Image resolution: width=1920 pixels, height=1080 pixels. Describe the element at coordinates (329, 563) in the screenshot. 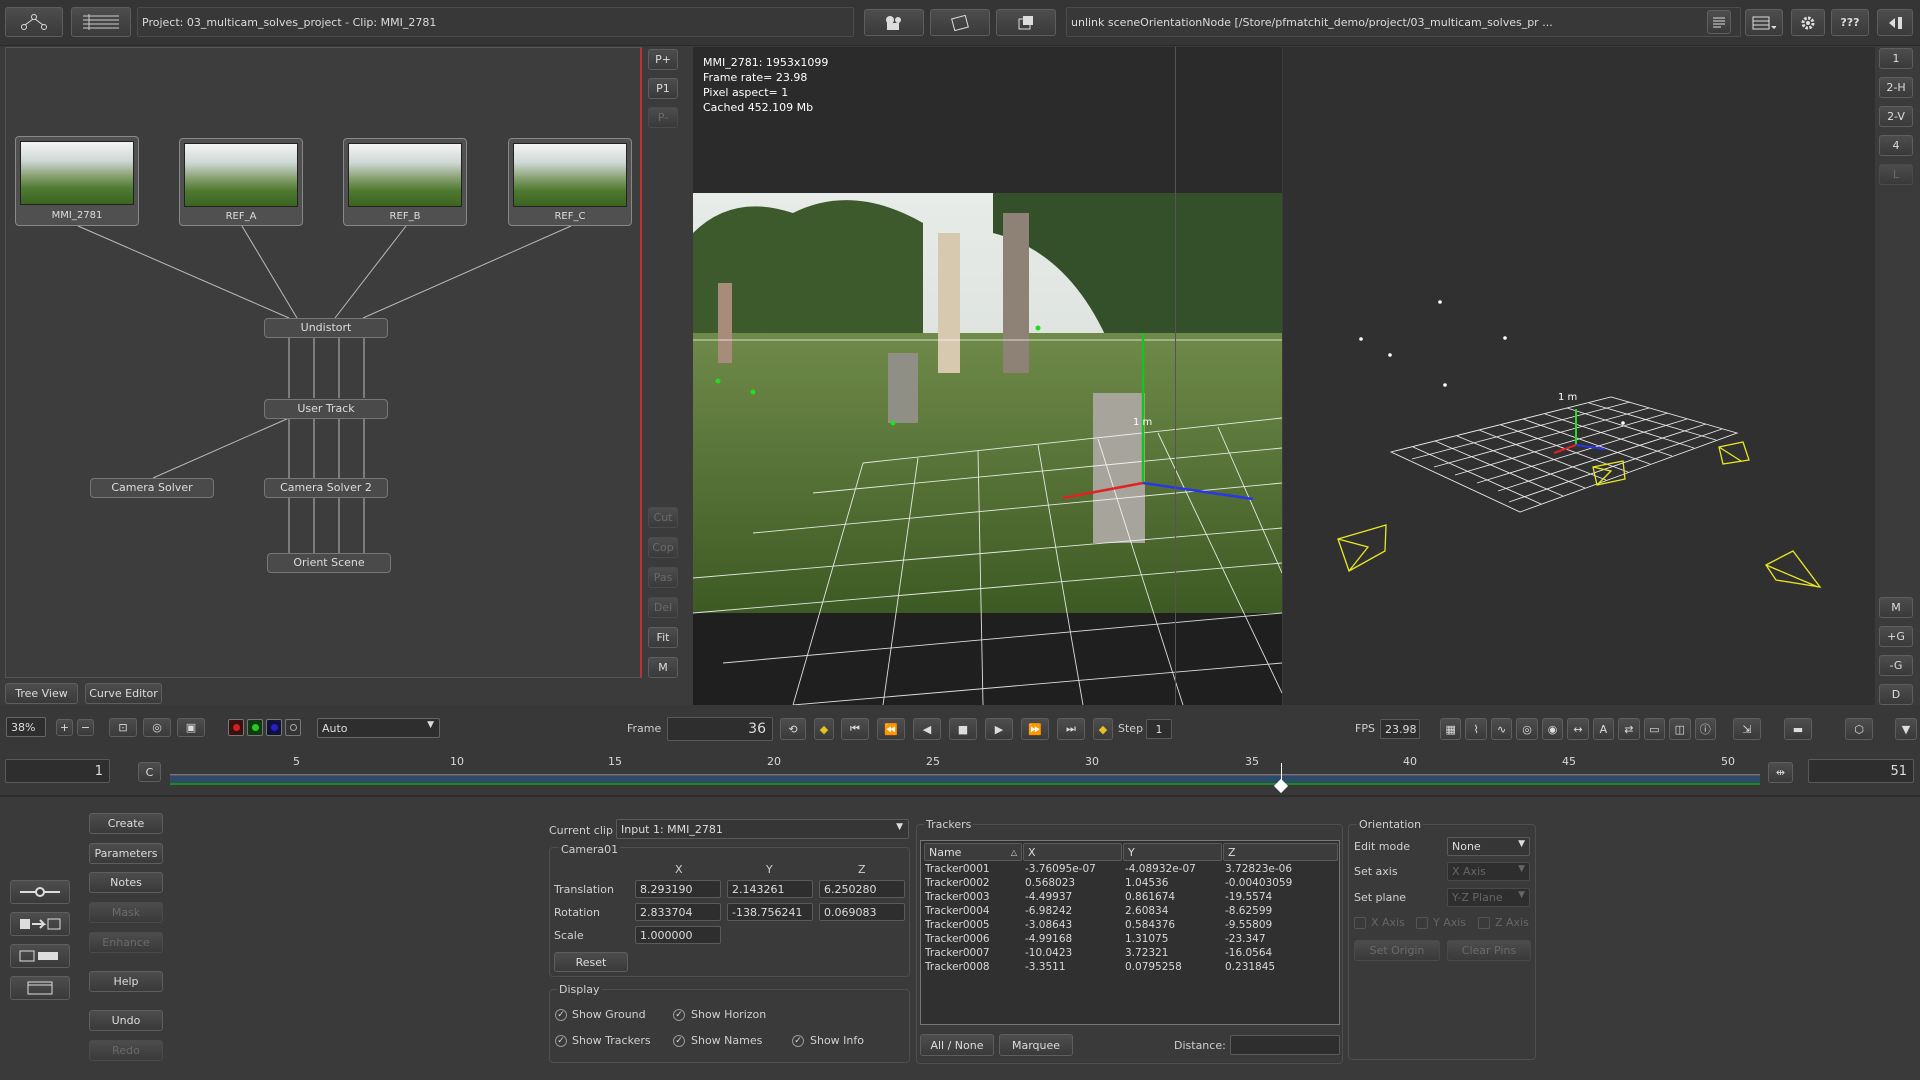

I see `orient-scene-node: Orient Scene` at that location.